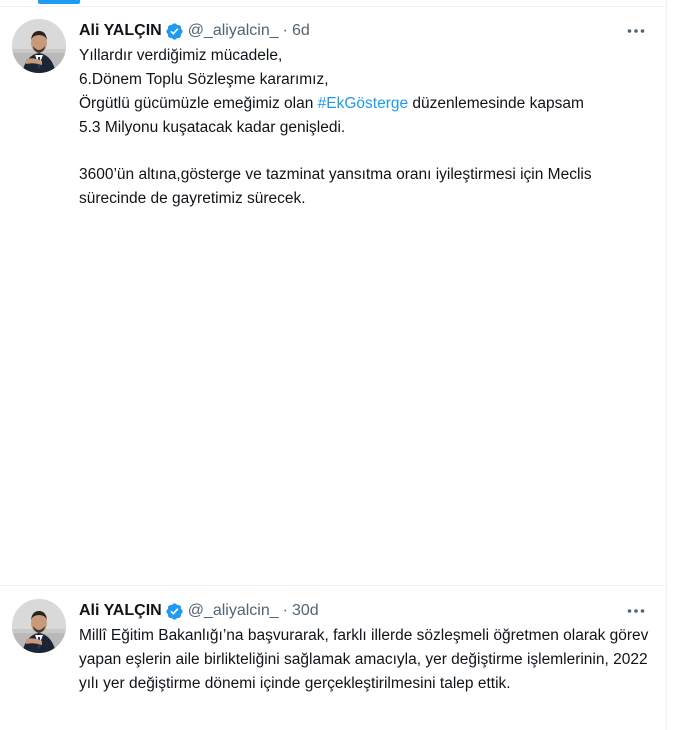  Describe the element at coordinates (364, 31) in the screenshot. I see `tweet-header: Ali YALÇIN @_aliyalcin_ · 6d` at that location.